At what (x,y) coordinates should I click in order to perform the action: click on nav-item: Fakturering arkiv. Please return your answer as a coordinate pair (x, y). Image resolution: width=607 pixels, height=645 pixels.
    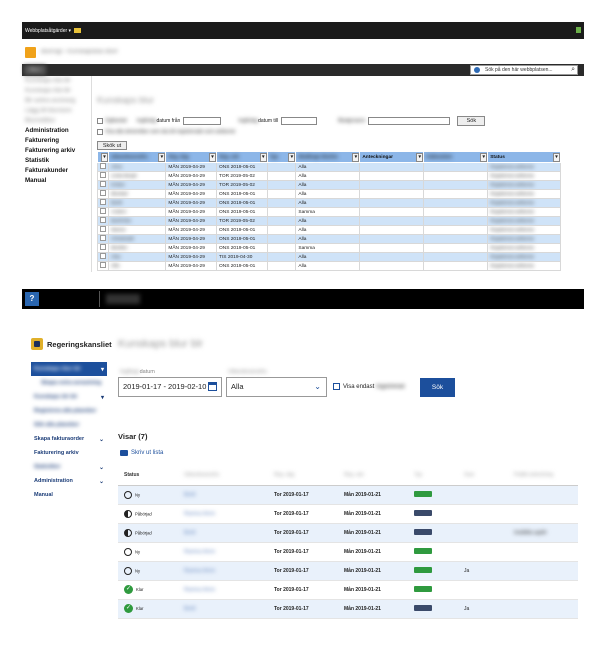
    Looking at the image, I should click on (69, 453).